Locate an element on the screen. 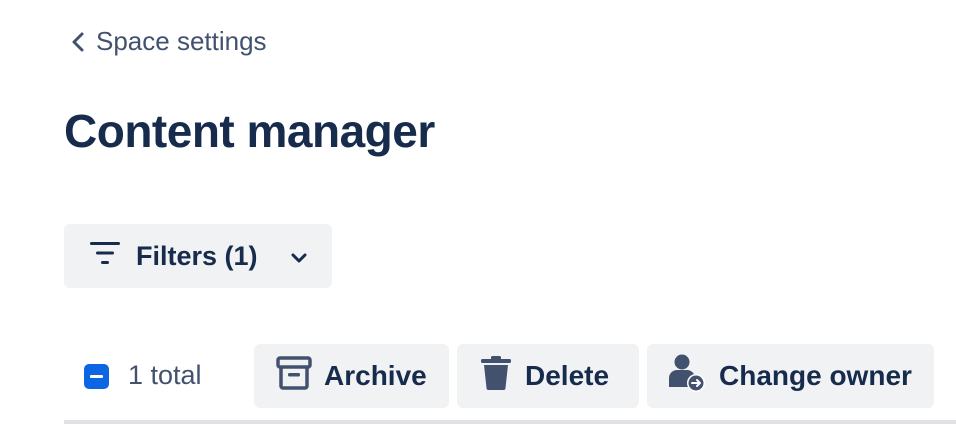 Image resolution: width=956 pixels, height=426 pixels. filter-icon is located at coordinates (105, 256).